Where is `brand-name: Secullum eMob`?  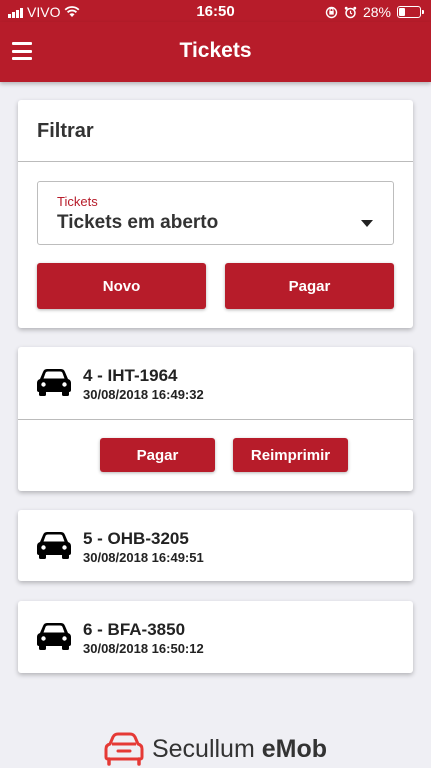 brand-name: Secullum eMob is located at coordinates (239, 749).